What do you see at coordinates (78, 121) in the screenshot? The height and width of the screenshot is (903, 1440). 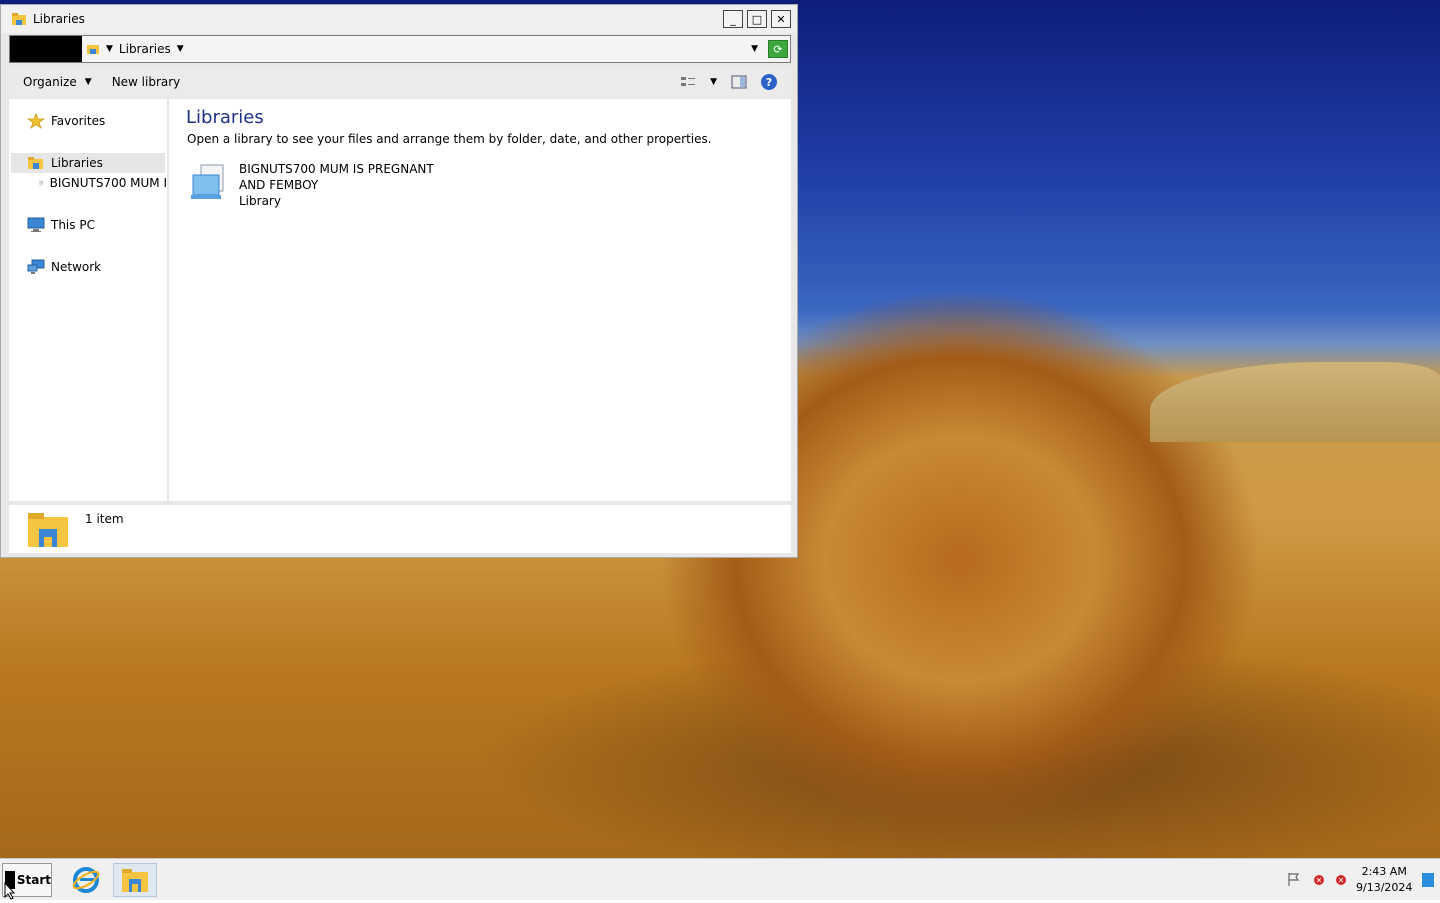 I see `nav-label-favorites: Favorites` at bounding box center [78, 121].